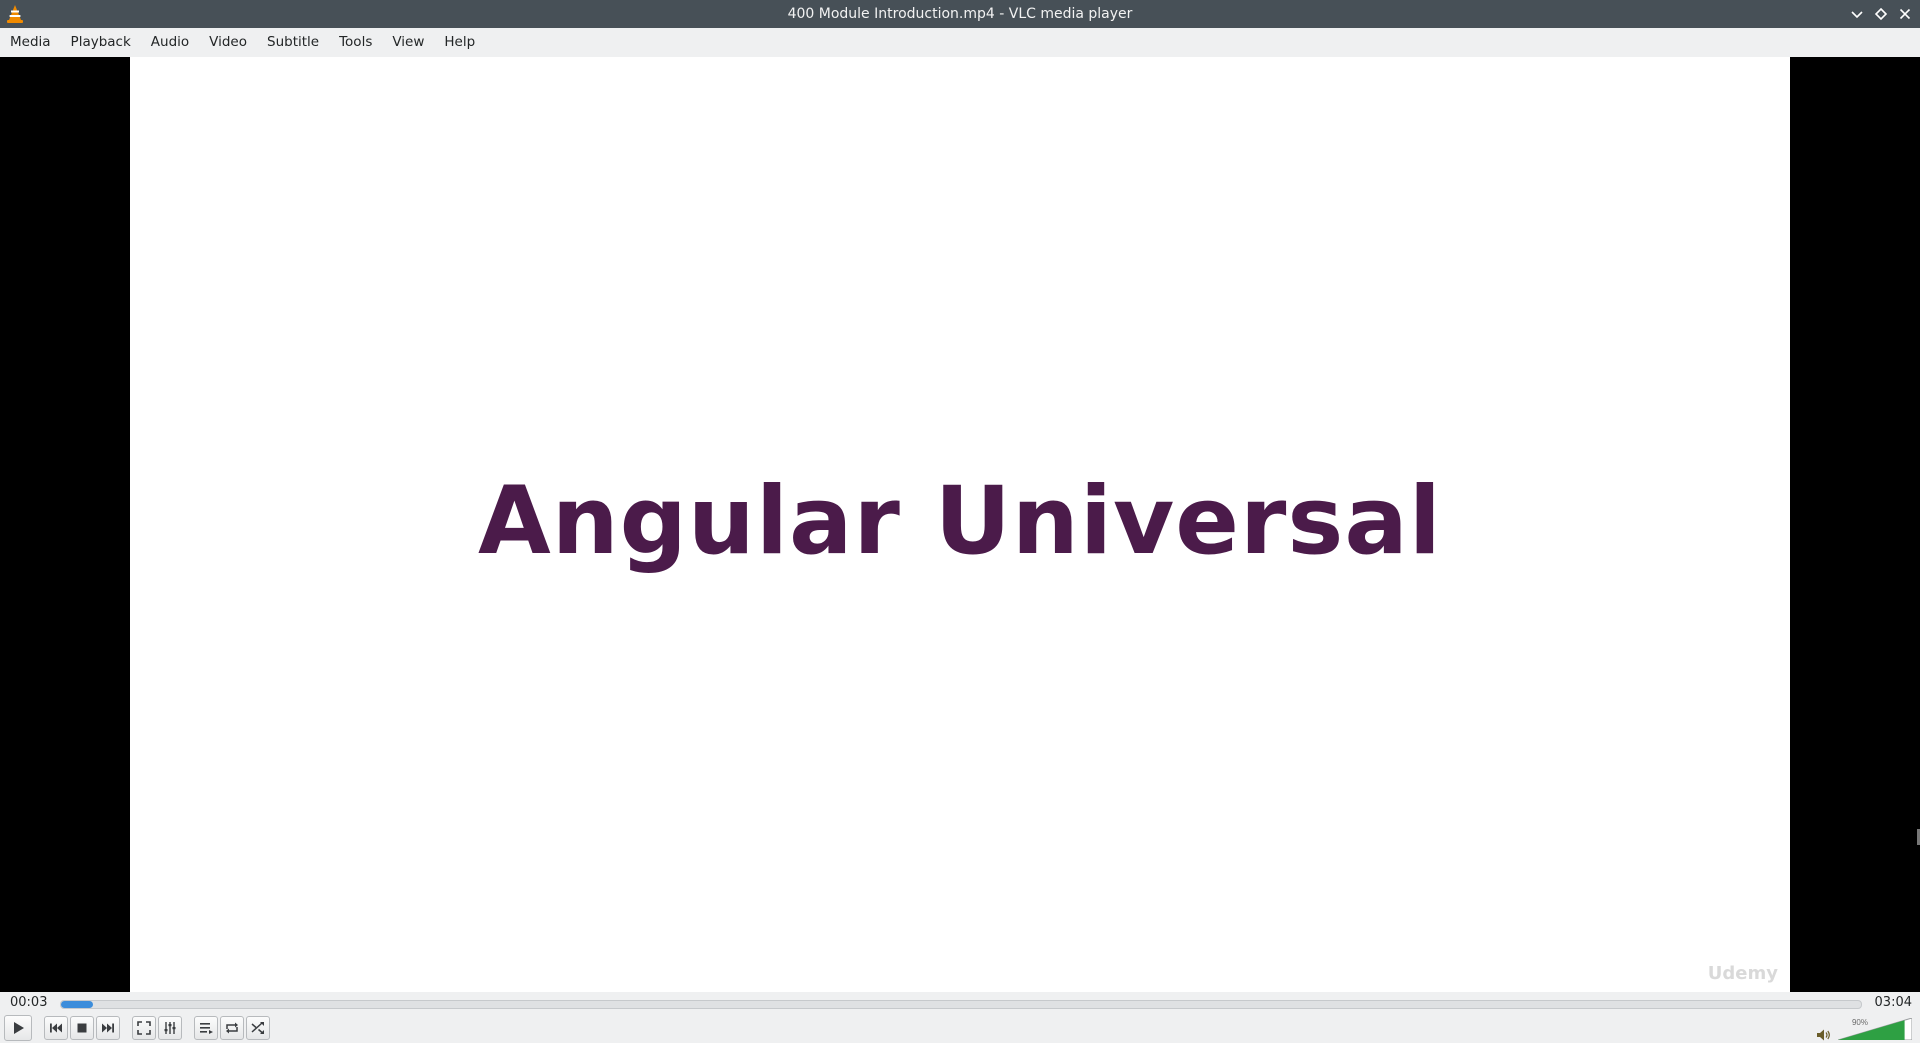 The height and width of the screenshot is (1043, 1920). Describe the element at coordinates (1824, 1035) in the screenshot. I see `speaker-icon` at that location.